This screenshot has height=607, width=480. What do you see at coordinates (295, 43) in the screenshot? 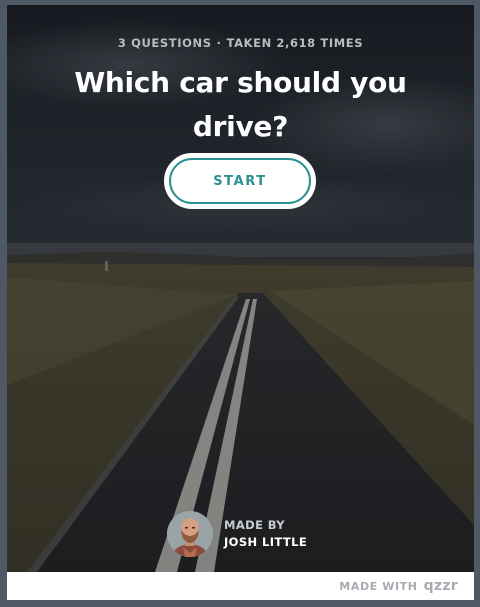
I see `taken-count: TAKEN 2,618 TIMES` at bounding box center [295, 43].